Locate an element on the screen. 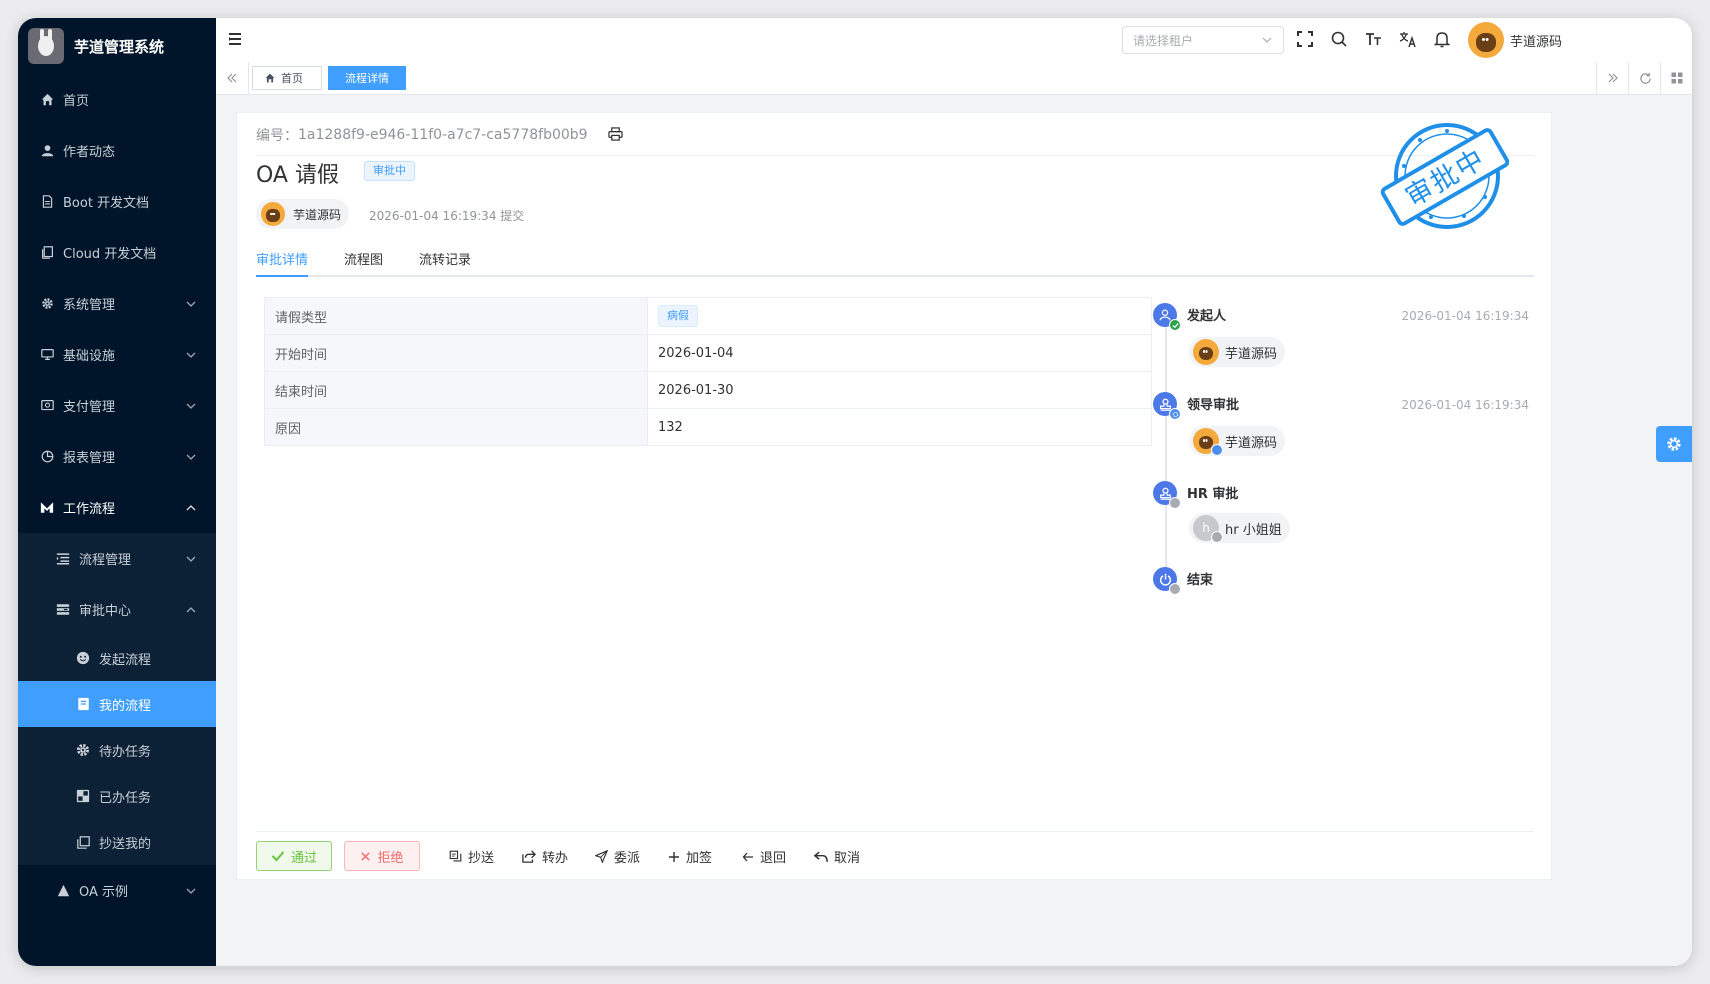 The width and height of the screenshot is (1710, 984). user-icon is located at coordinates (47, 151).